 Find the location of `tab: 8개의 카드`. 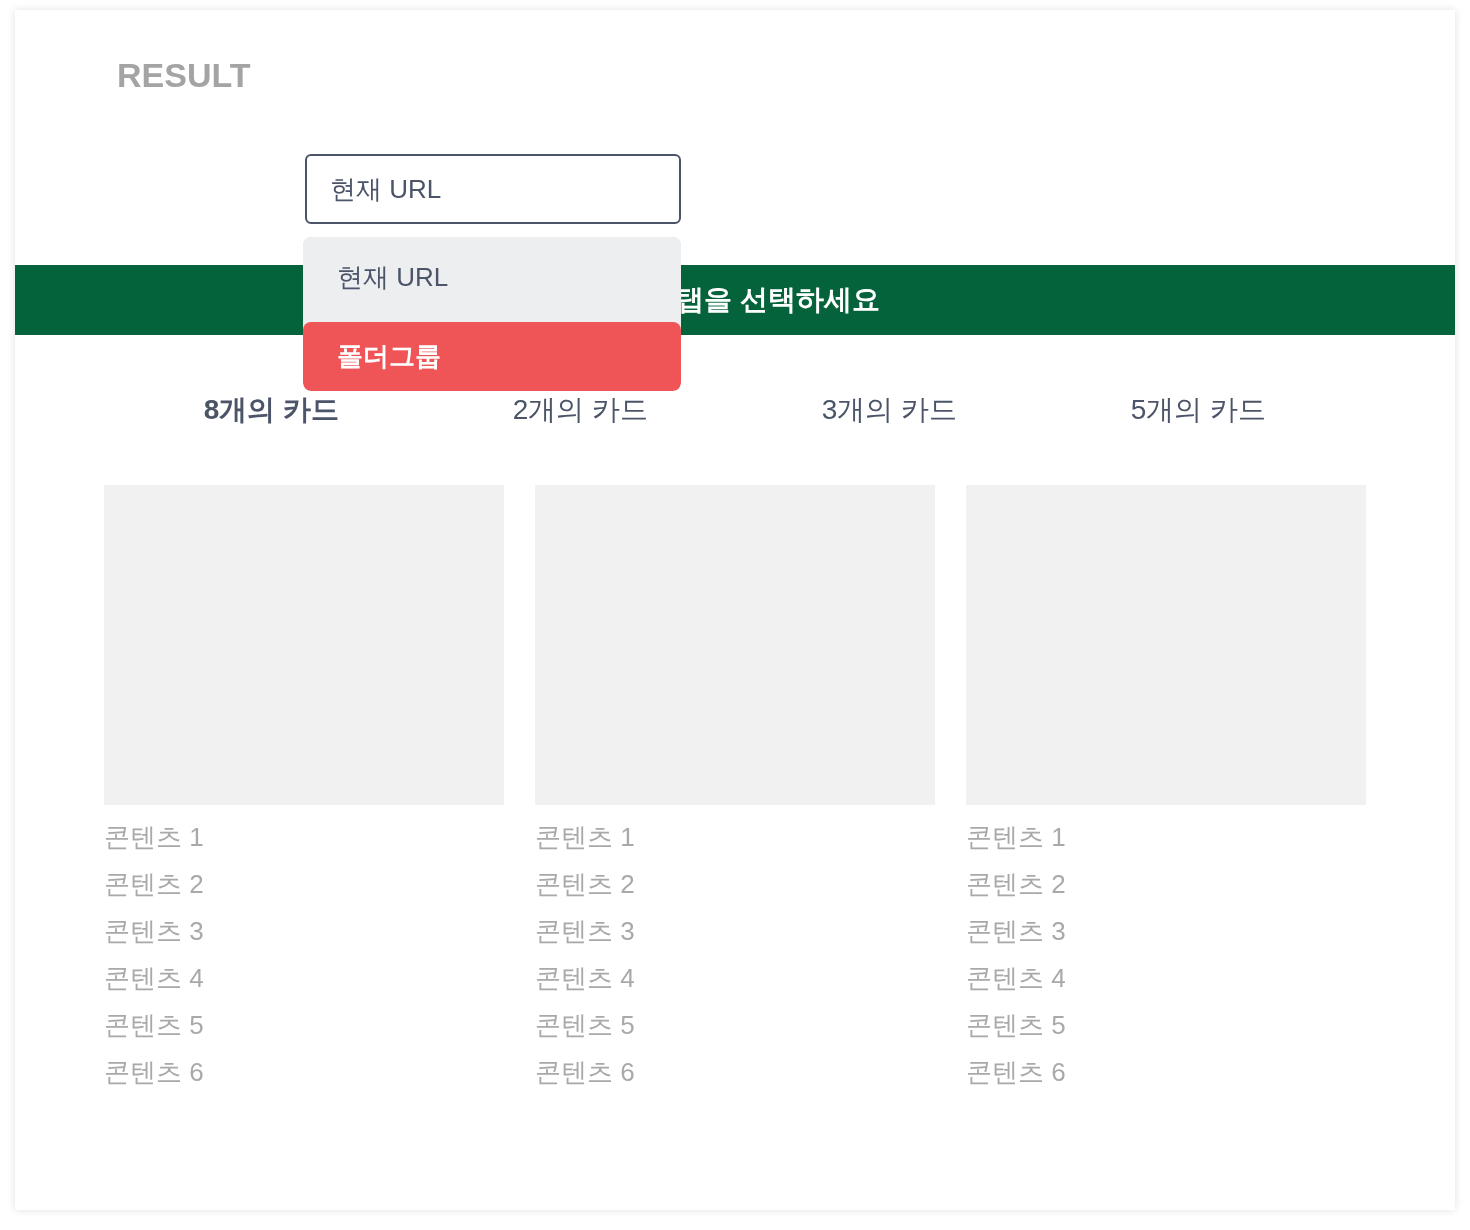

tab: 8개의 카드 is located at coordinates (271, 410).